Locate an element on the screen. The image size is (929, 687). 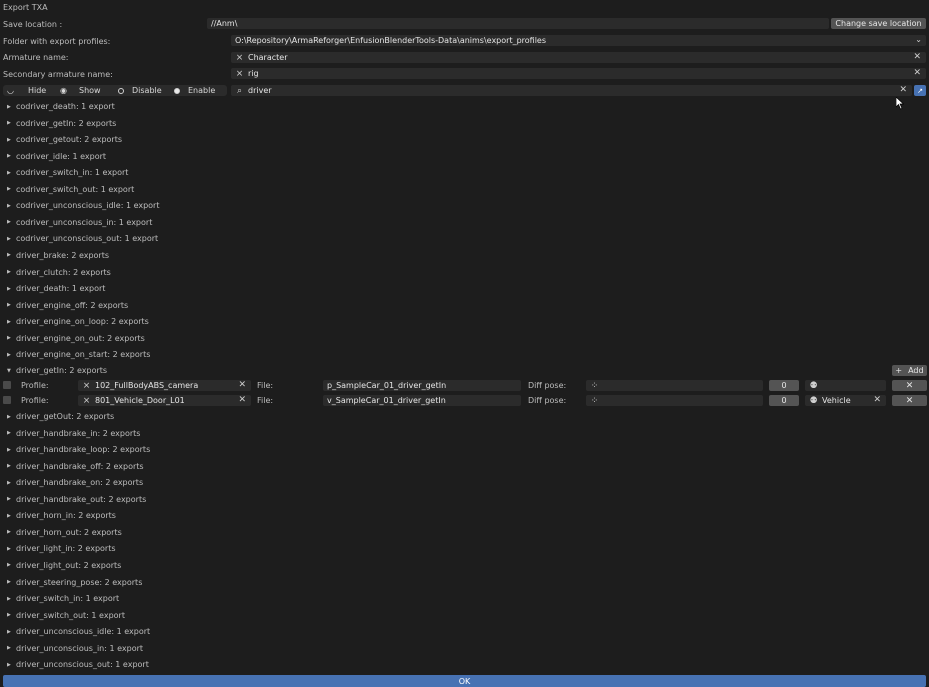
group-label: driver_clutch: 2 exports is located at coordinates (63, 272).